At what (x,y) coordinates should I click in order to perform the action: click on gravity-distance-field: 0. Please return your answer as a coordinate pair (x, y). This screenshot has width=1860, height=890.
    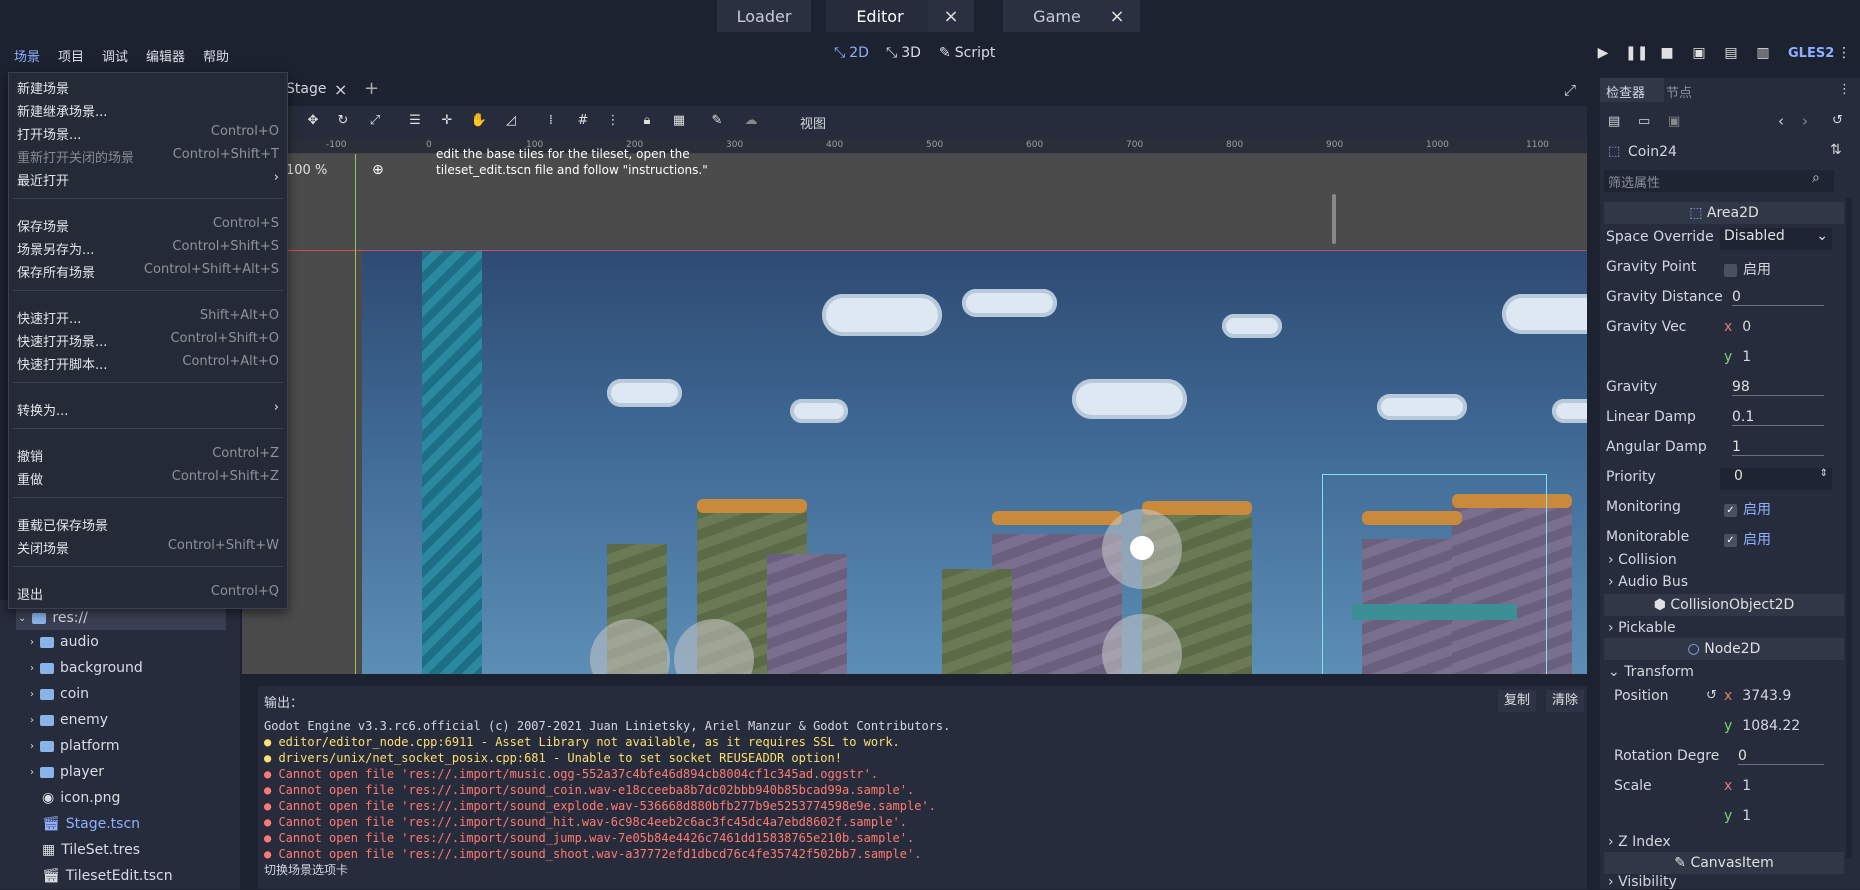
    Looking at the image, I should click on (1778, 297).